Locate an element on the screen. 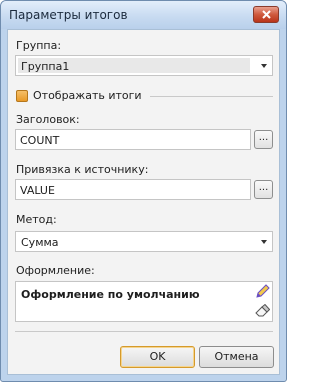  source-field: VALUE is located at coordinates (133, 189).